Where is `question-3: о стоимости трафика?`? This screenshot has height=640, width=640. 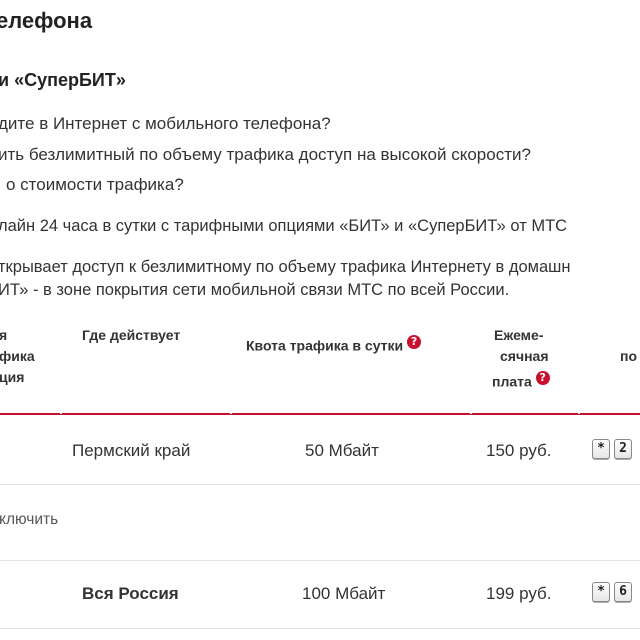
question-3: о стоимости трафика? is located at coordinates (95, 184).